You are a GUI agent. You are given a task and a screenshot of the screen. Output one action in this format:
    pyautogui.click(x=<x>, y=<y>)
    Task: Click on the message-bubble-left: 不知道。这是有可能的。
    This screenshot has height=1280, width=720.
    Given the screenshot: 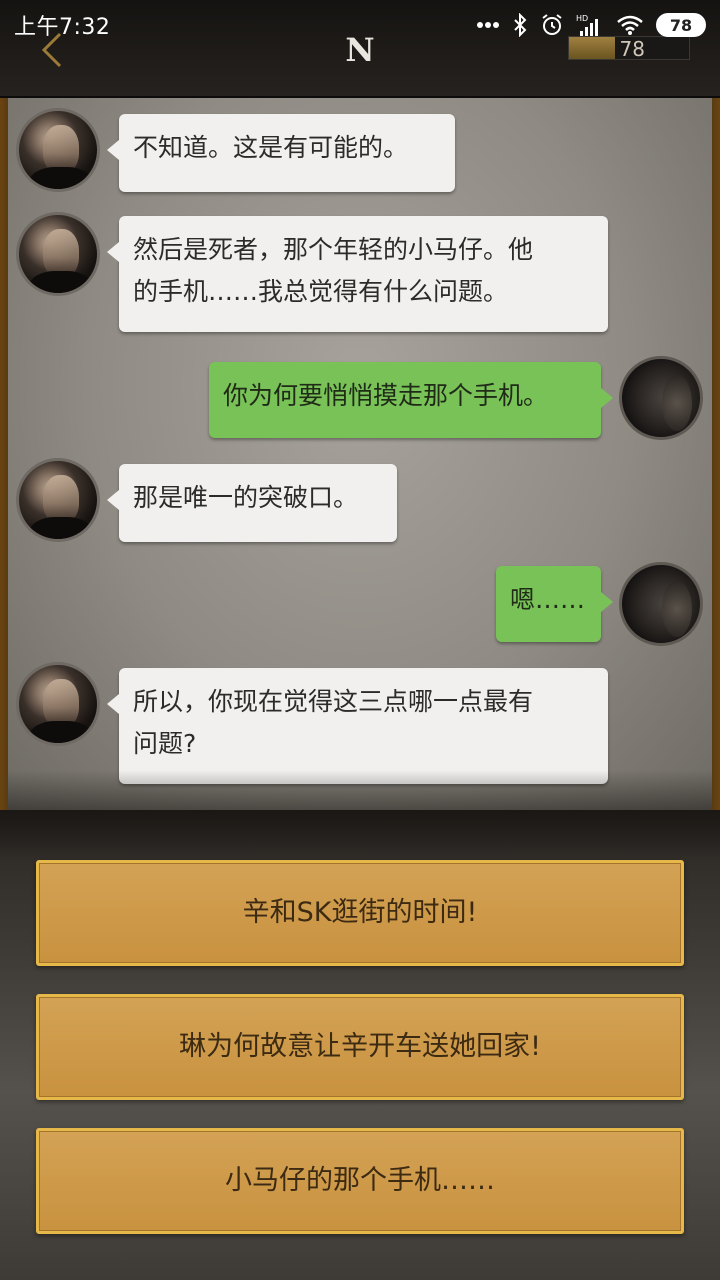 What is the action you would take?
    pyautogui.click(x=281, y=153)
    